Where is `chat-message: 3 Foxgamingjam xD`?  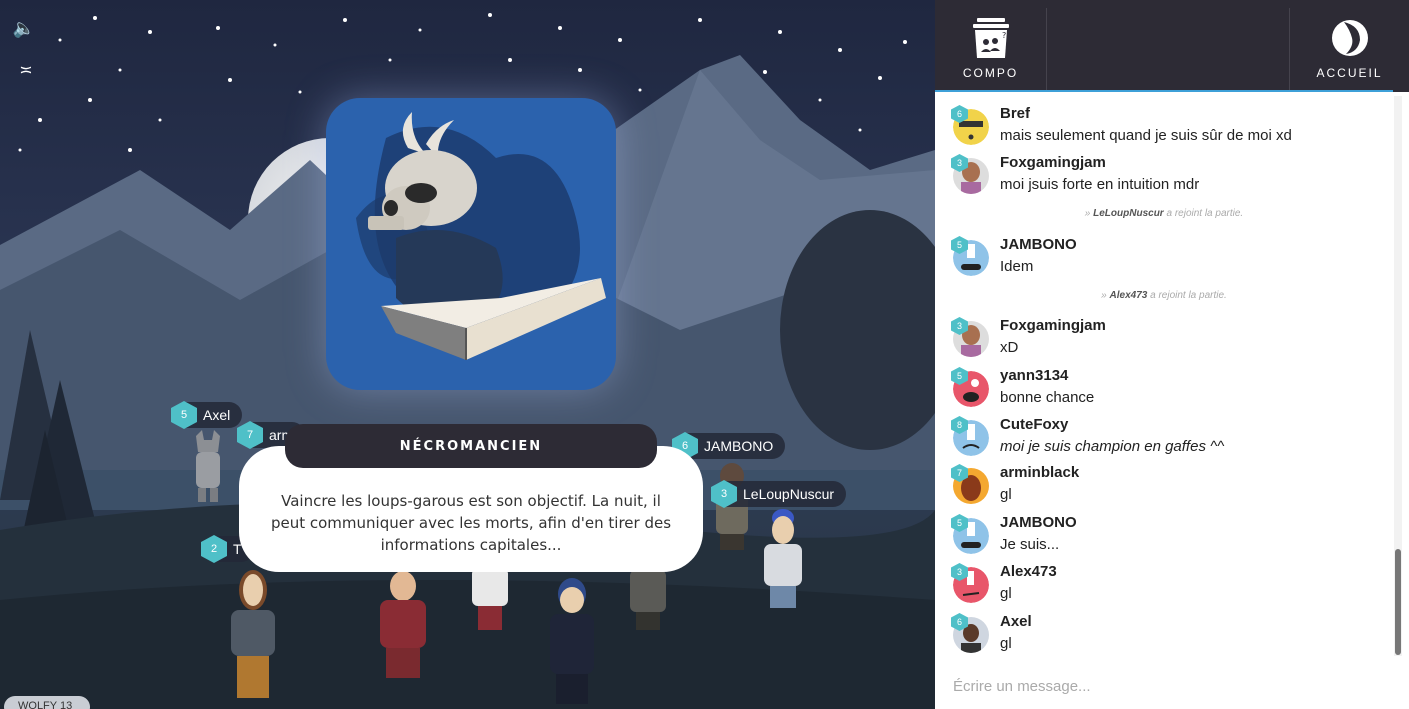 chat-message: 3 Foxgamingjam xD is located at coordinates (1166, 338).